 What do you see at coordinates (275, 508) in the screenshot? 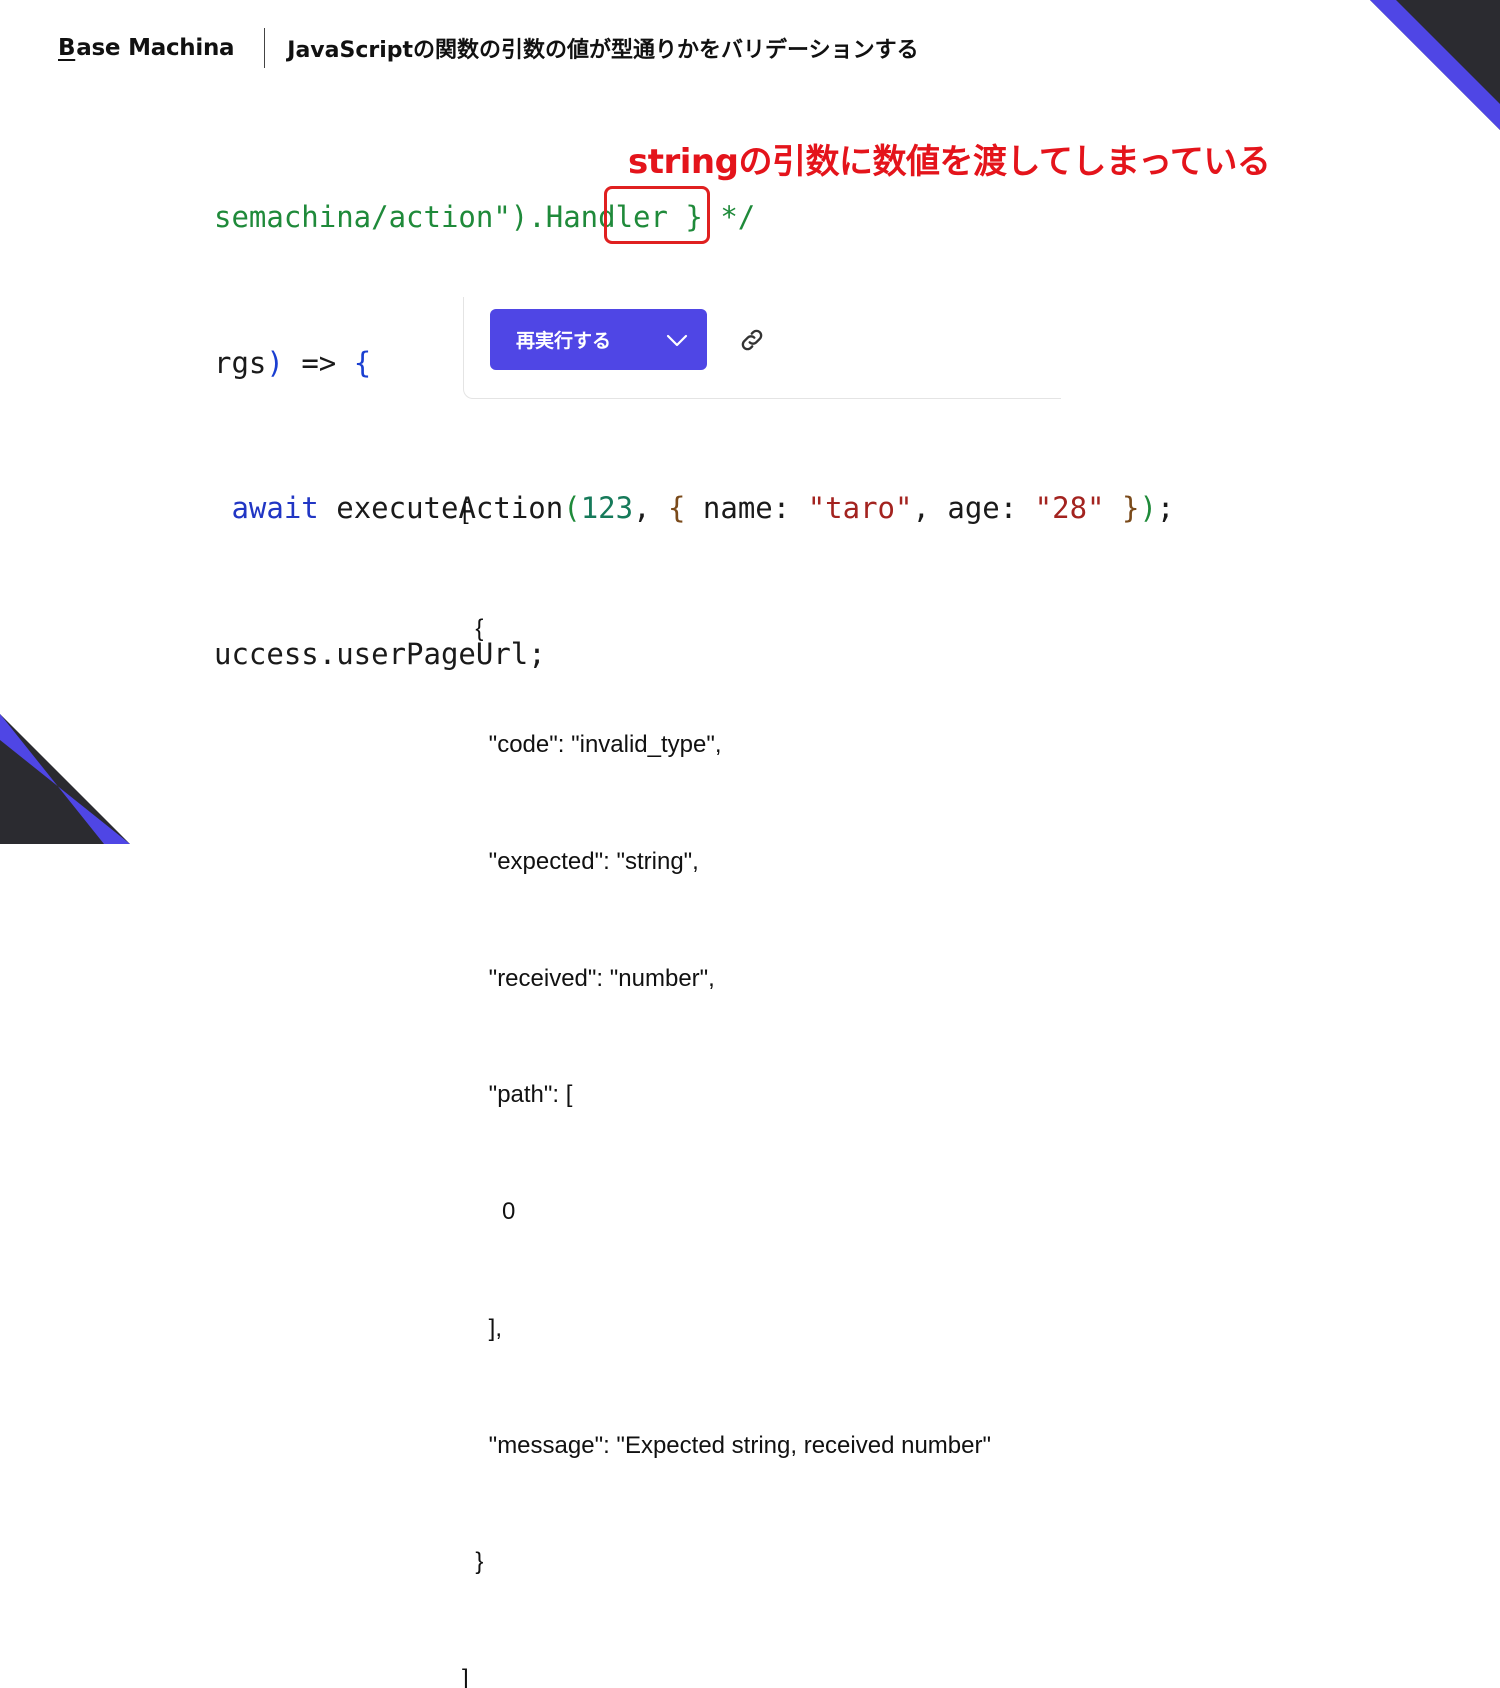
I see `code-token-keyword: await` at bounding box center [275, 508].